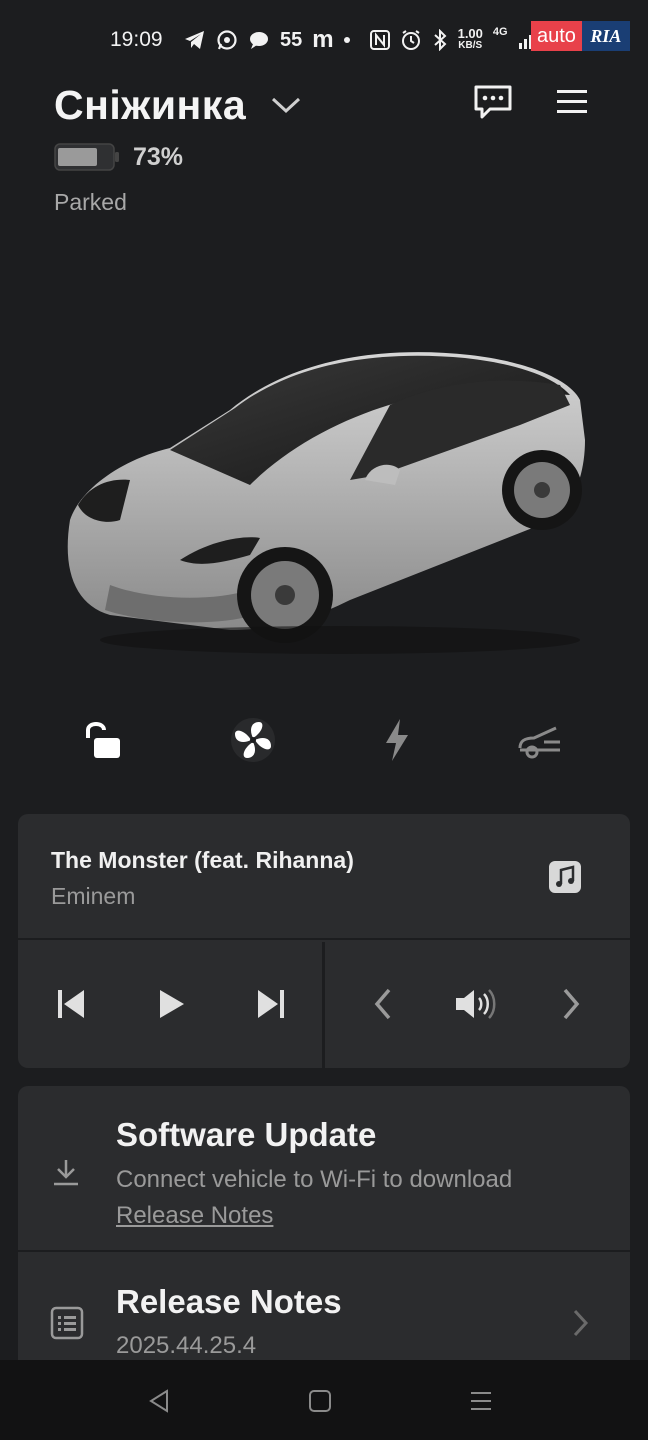 The width and height of the screenshot is (648, 1440). Describe the element at coordinates (93, 896) in the screenshot. I see `artist-name: Eminem` at that location.